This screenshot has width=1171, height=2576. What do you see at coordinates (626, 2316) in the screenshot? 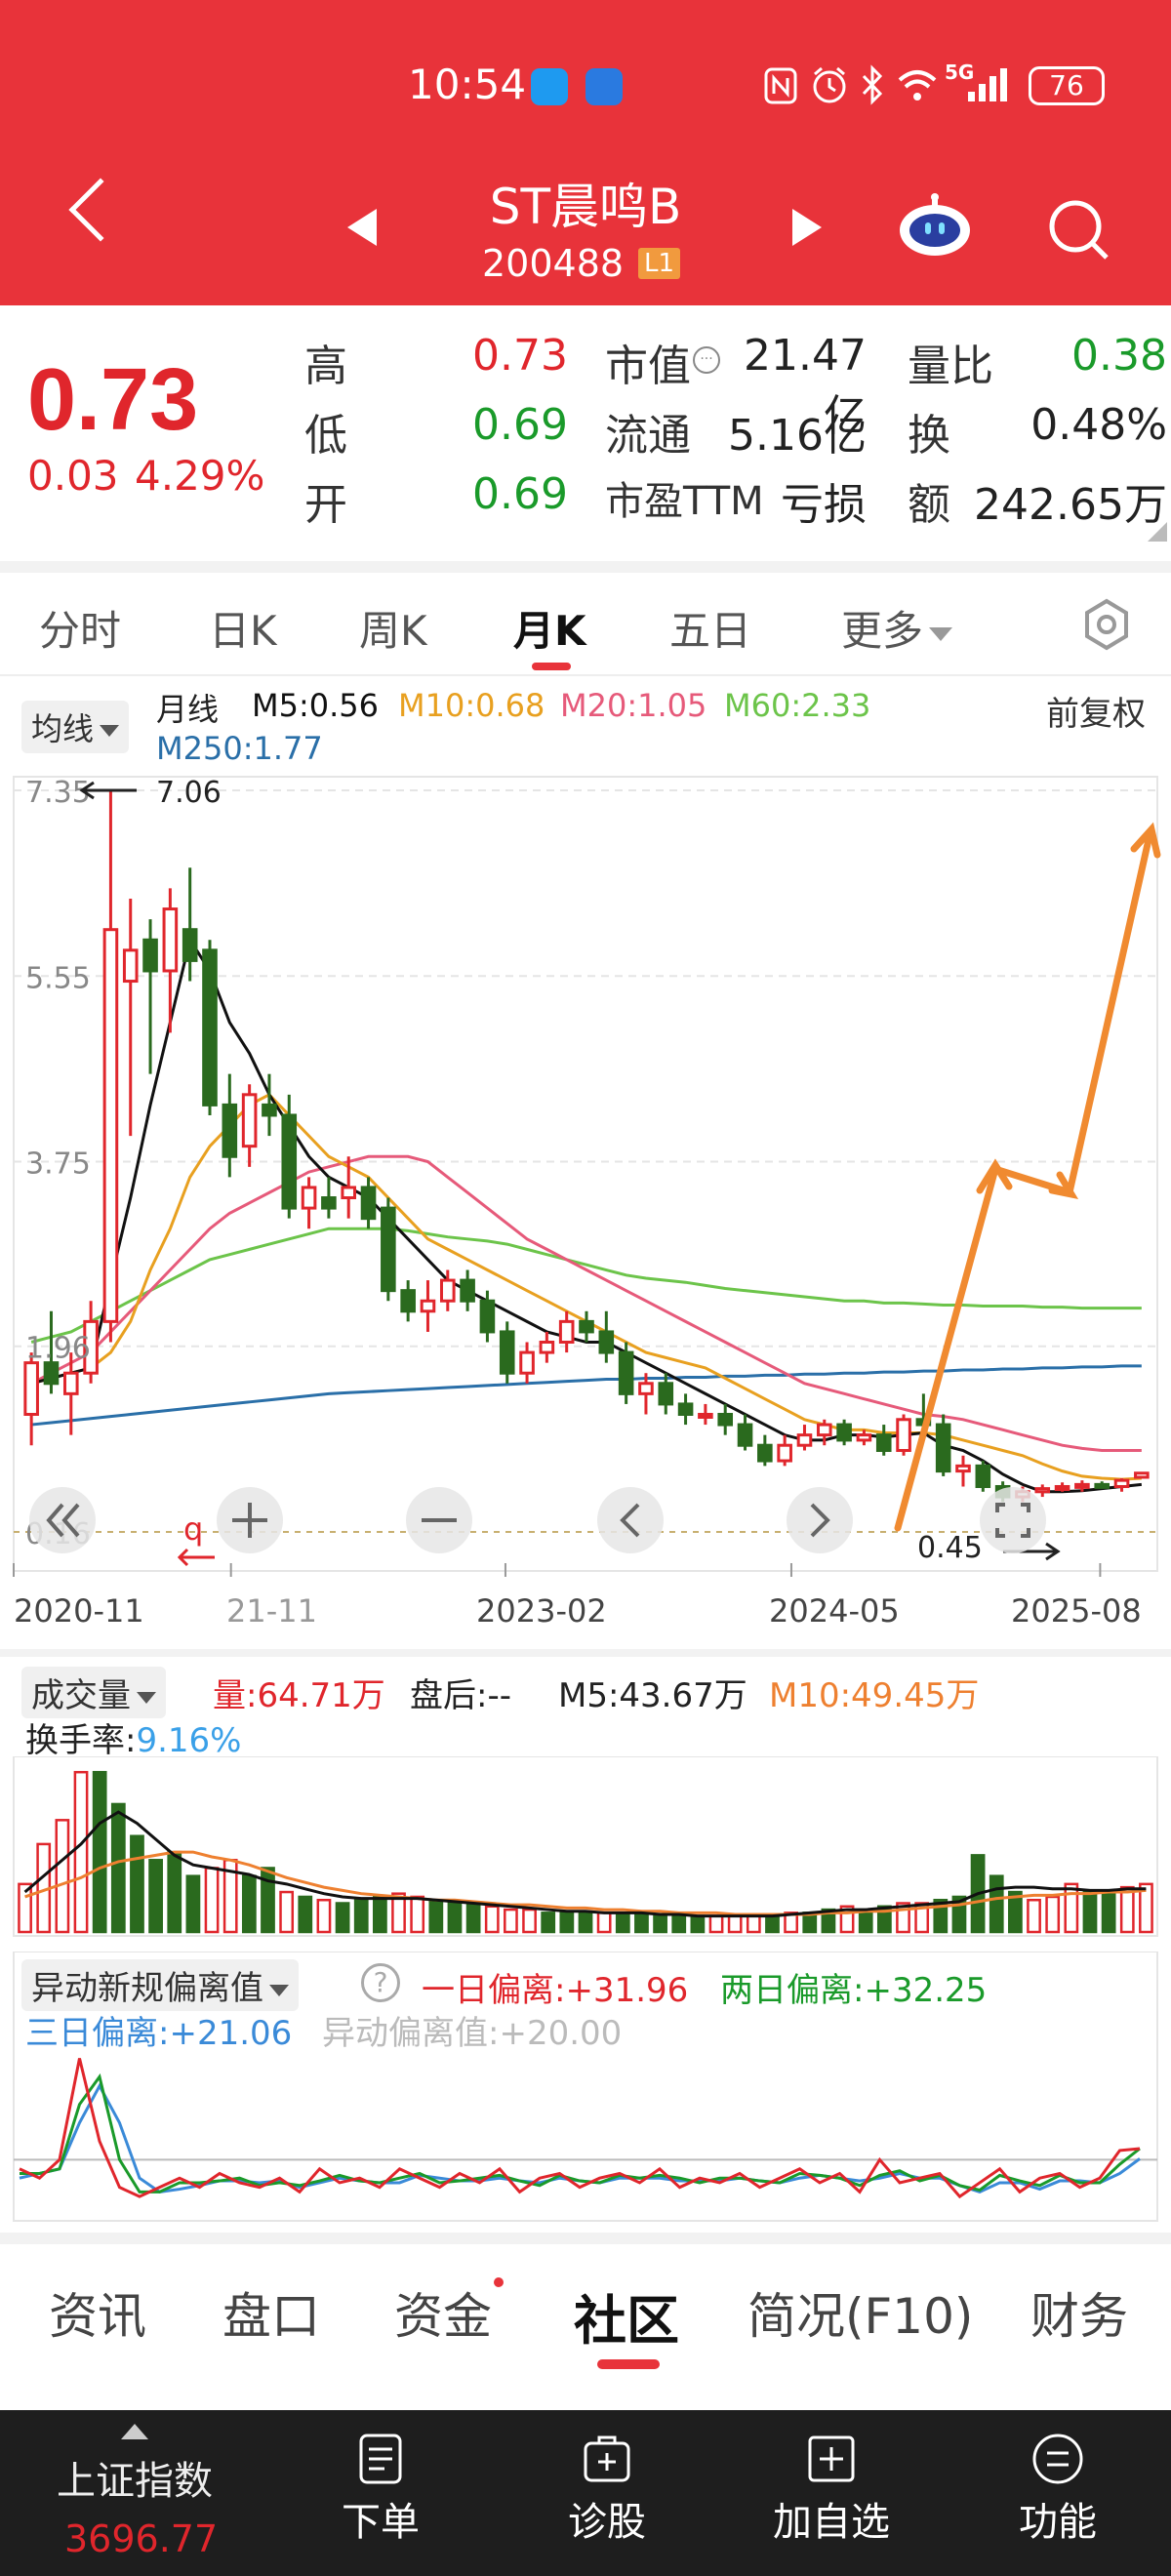
I see `tab-community: 社区` at bounding box center [626, 2316].